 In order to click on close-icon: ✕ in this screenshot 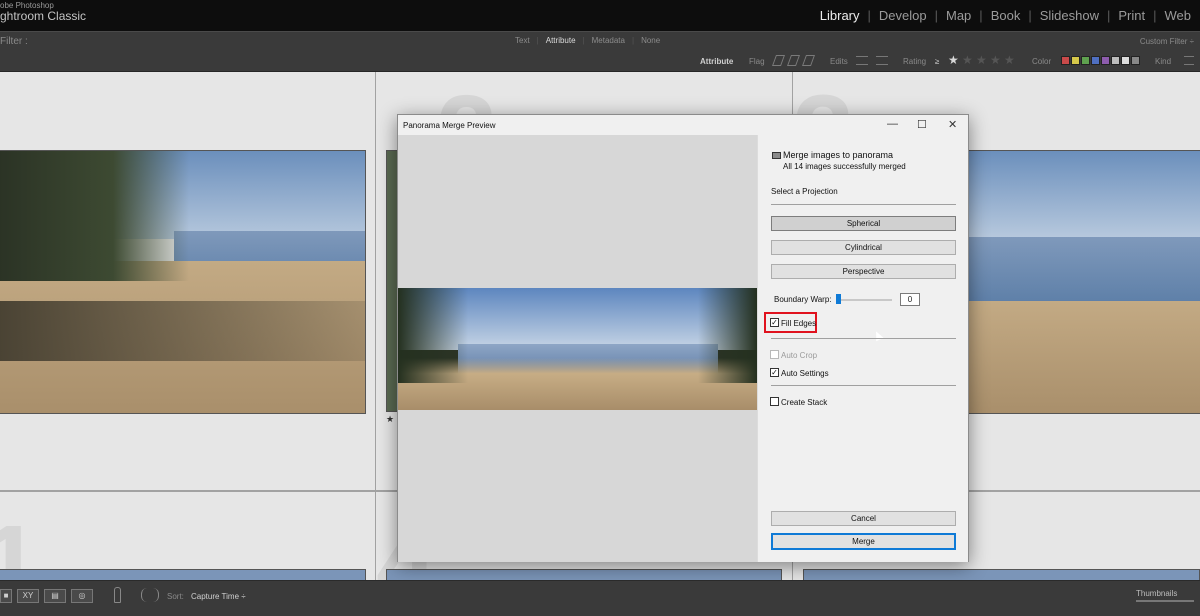, I will do `click(952, 124)`.